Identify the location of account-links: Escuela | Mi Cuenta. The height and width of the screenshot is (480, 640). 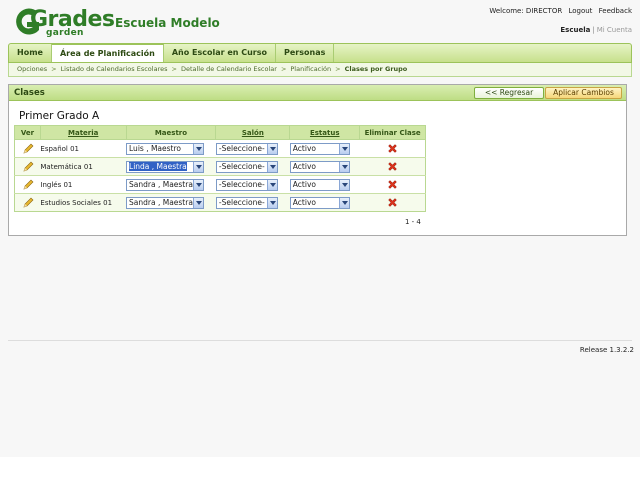
(596, 30).